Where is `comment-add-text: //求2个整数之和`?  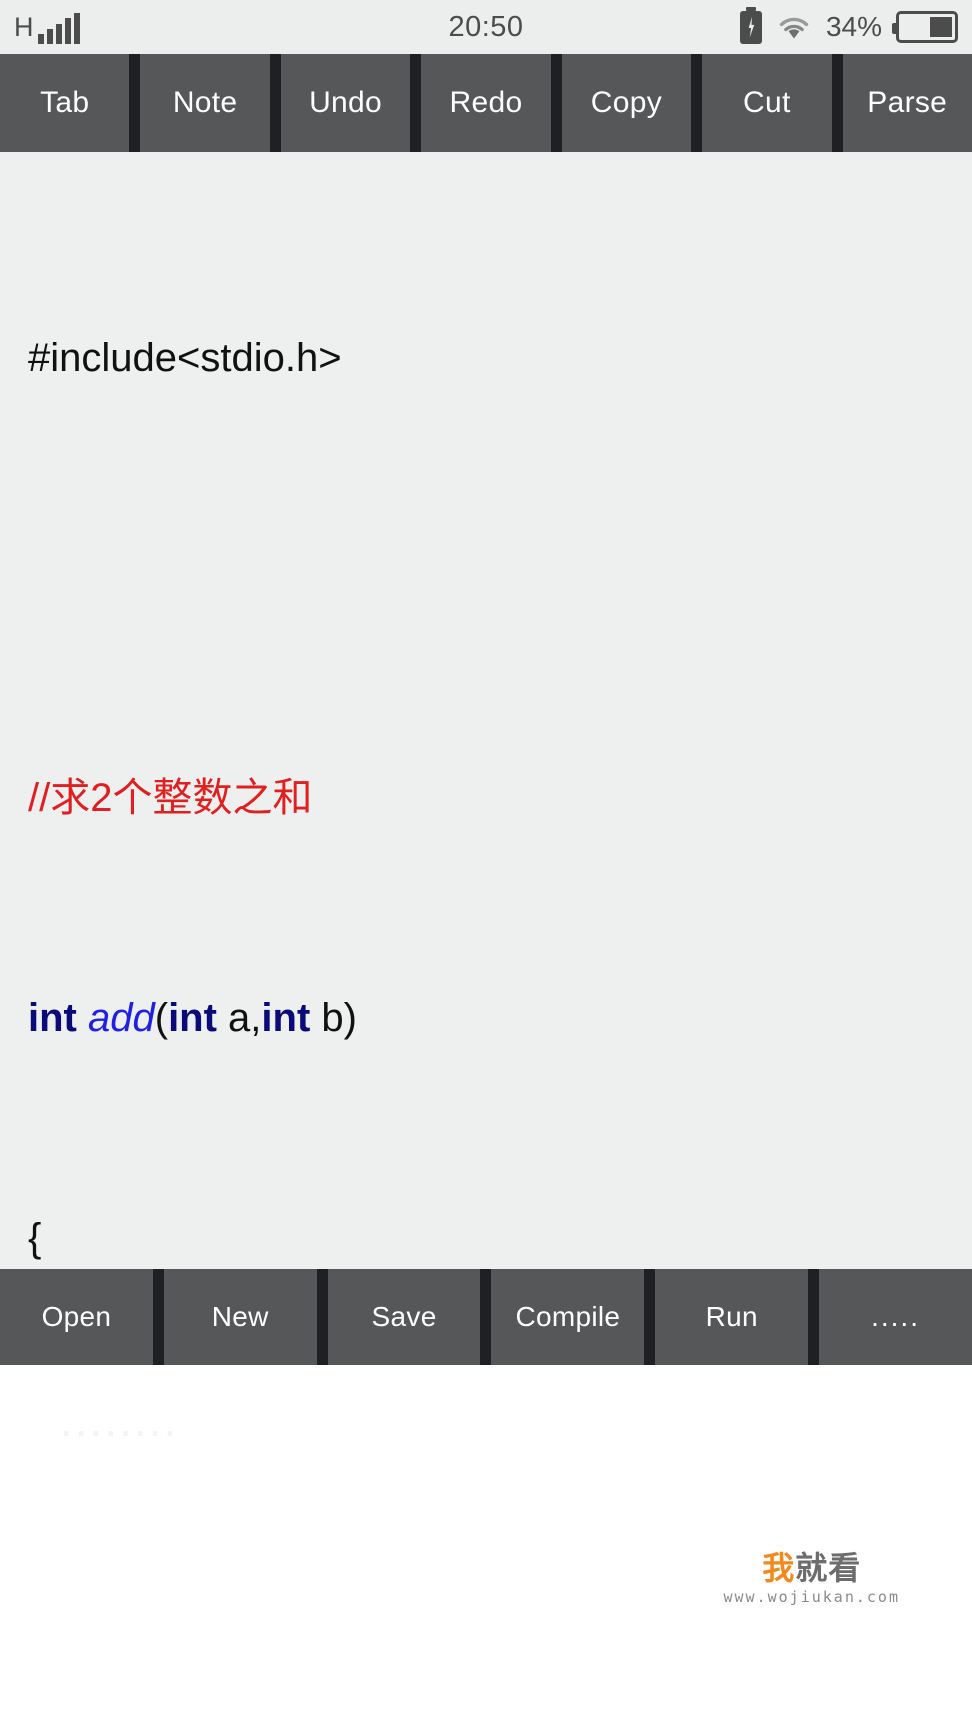 comment-add-text: //求2个整数之和 is located at coordinates (170, 798).